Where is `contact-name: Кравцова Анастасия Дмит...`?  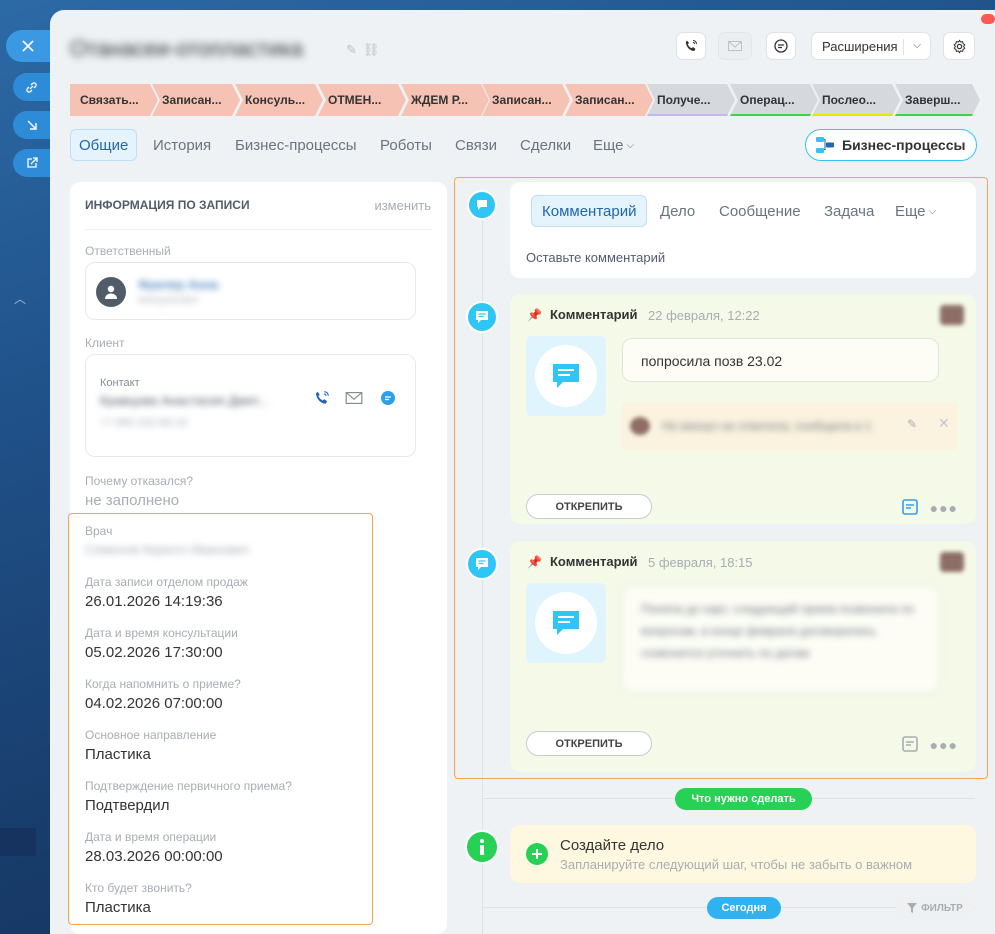 contact-name: Кравцова Анастасия Дмит... is located at coordinates (184, 400).